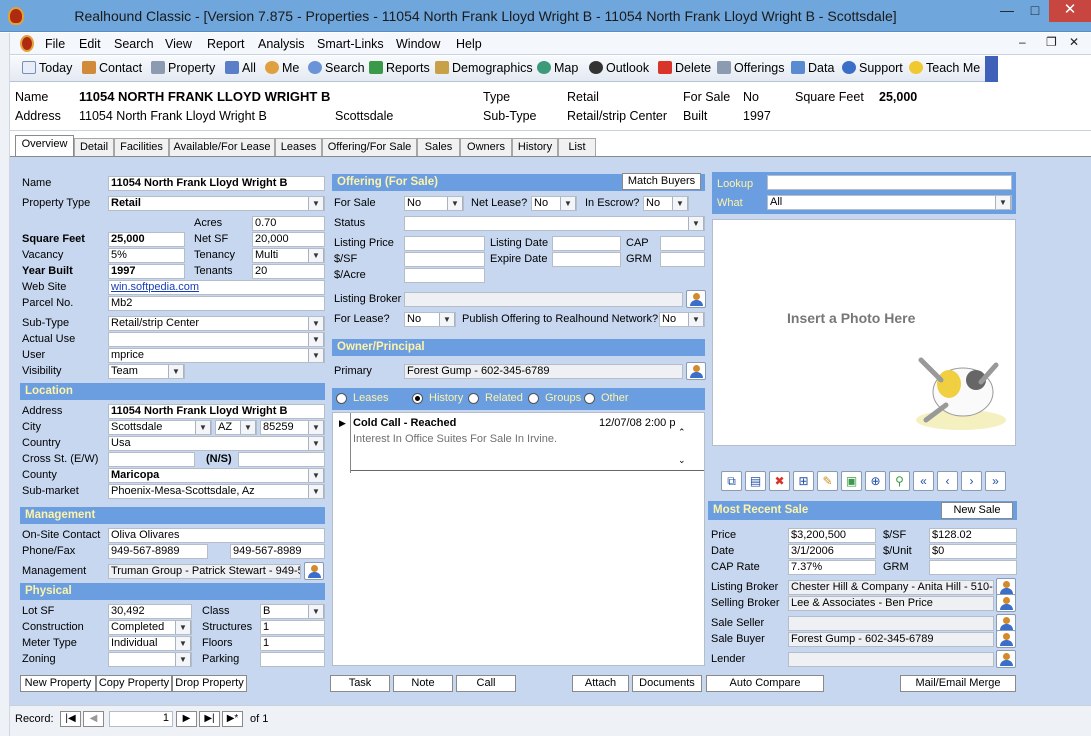 This screenshot has height=736, width=1091. What do you see at coordinates (765, 683) in the screenshot?
I see `auto-compare-button: Auto Compare` at bounding box center [765, 683].